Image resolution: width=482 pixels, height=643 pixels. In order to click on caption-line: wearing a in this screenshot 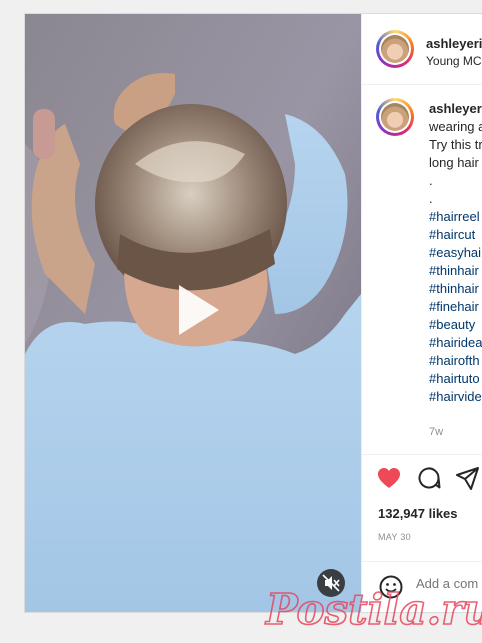, I will do `click(455, 126)`.